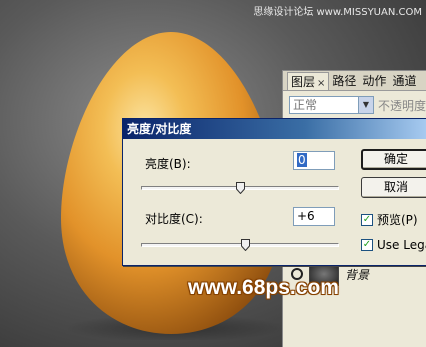 The width and height of the screenshot is (426, 347). Describe the element at coordinates (337, 12) in the screenshot. I see `watermark-top: 思缘设计论坛 www.MISSYUAN.COM` at that location.